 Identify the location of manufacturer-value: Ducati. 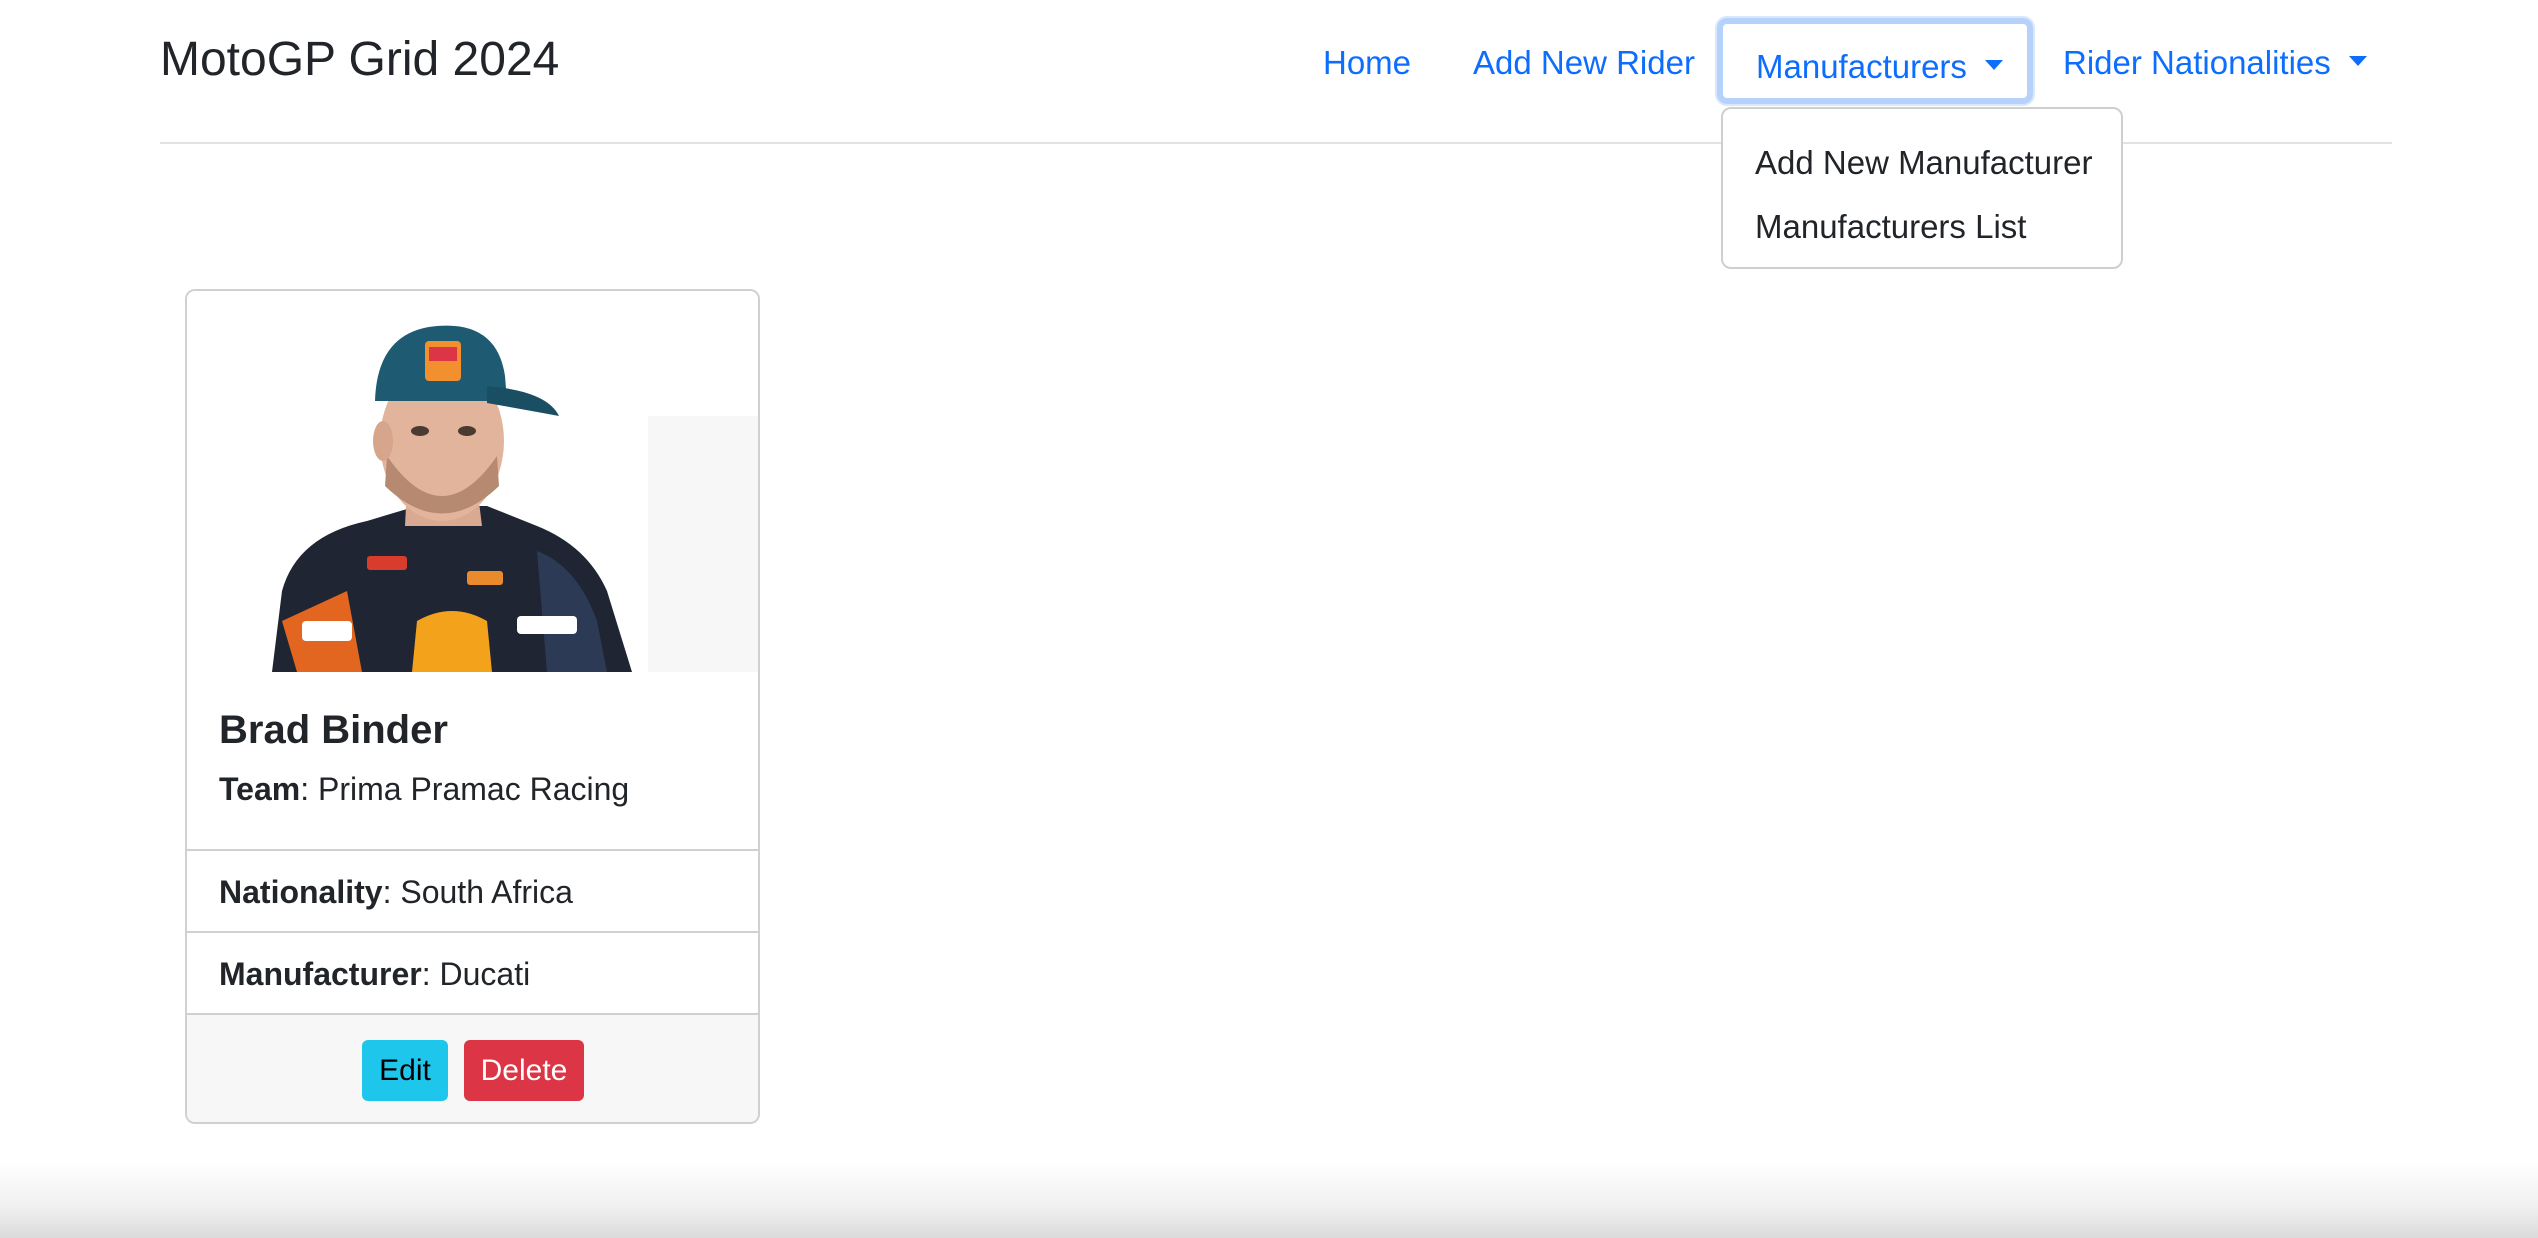
(485, 974).